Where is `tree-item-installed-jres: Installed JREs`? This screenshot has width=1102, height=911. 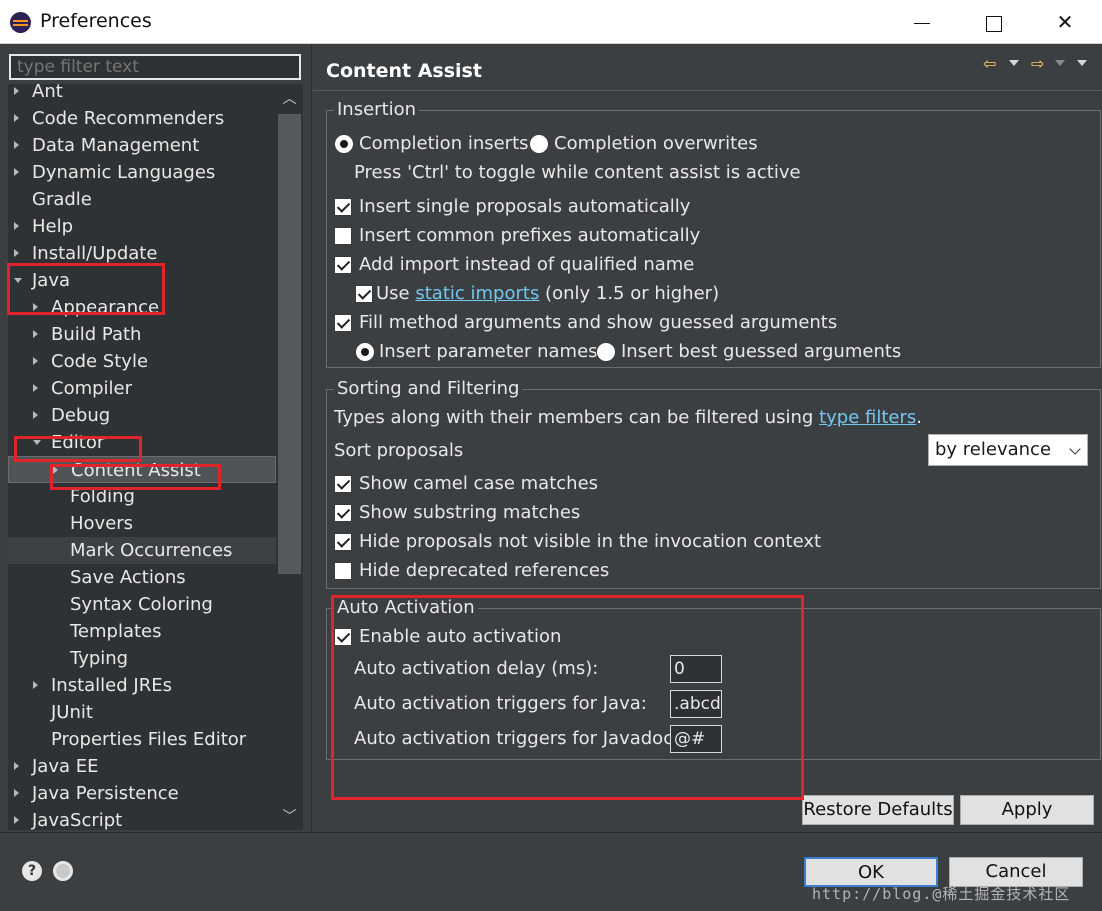
tree-item-installed-jres: Installed JREs is located at coordinates (142, 685).